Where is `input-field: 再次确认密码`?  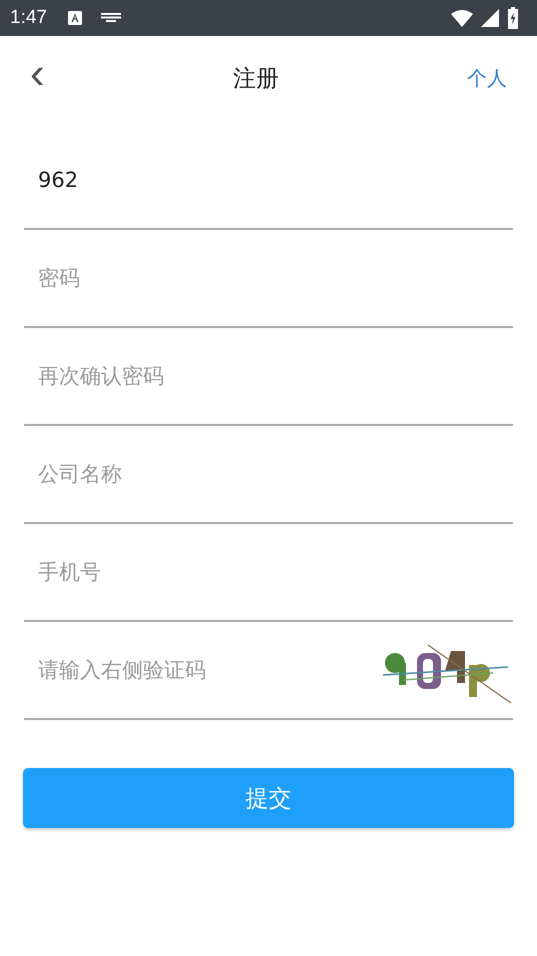
input-field: 再次确认密码 is located at coordinates (268, 376).